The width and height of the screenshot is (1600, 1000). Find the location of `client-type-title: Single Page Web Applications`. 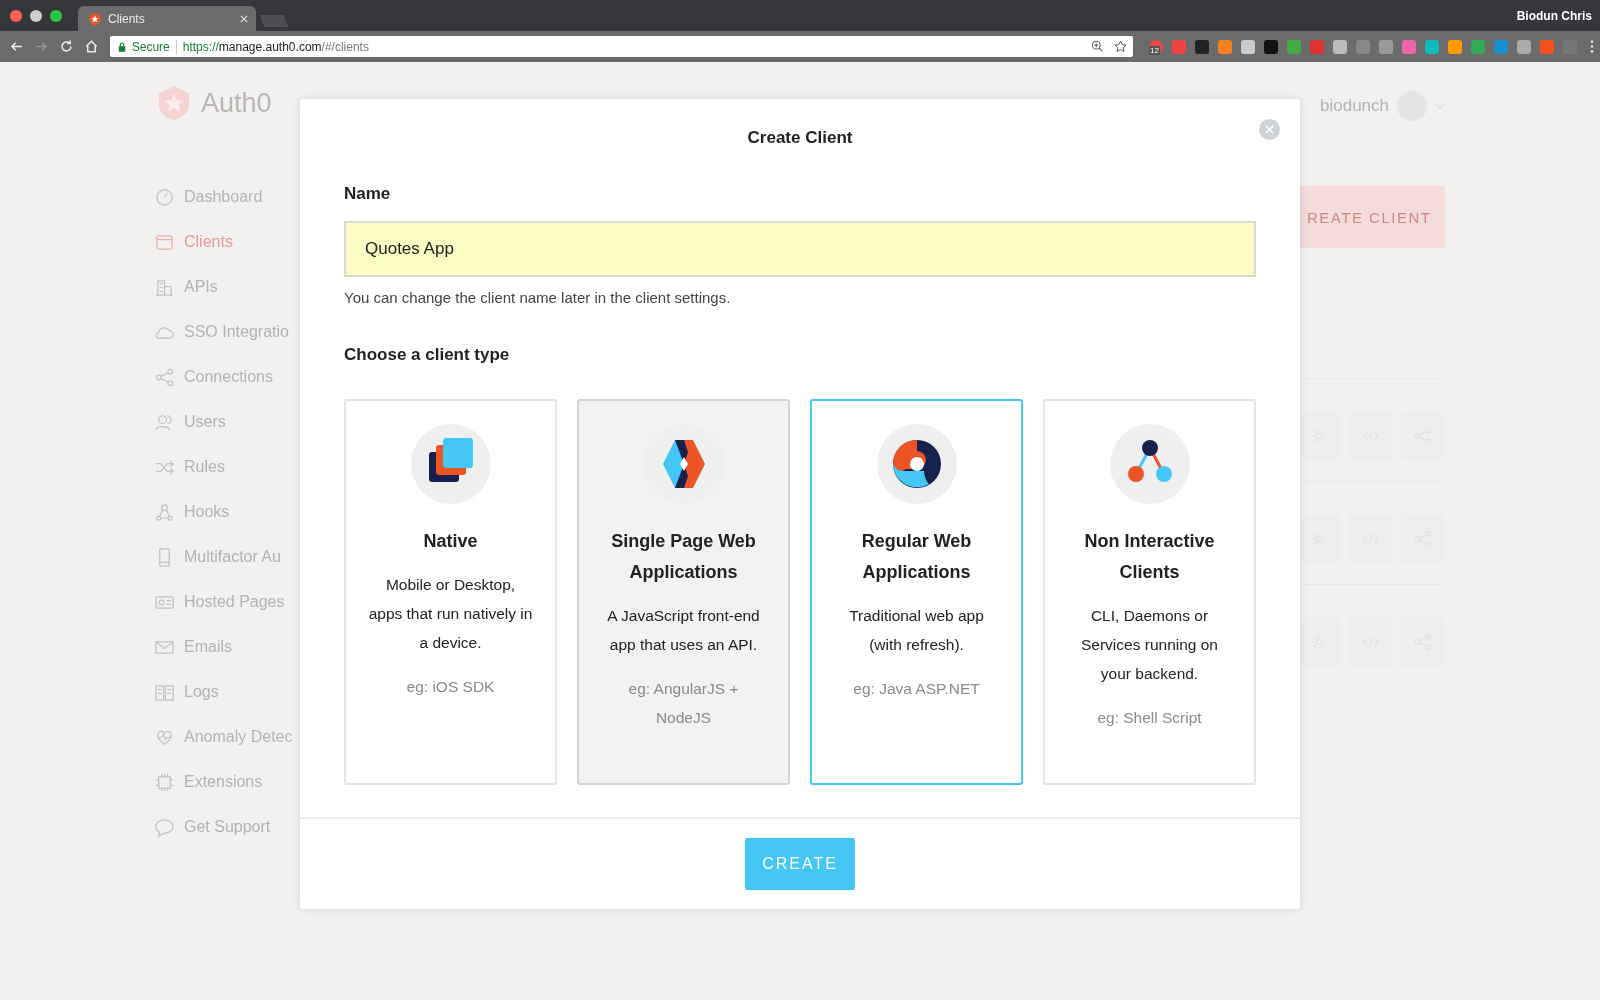

client-type-title: Single Page Web Applications is located at coordinates (683, 557).